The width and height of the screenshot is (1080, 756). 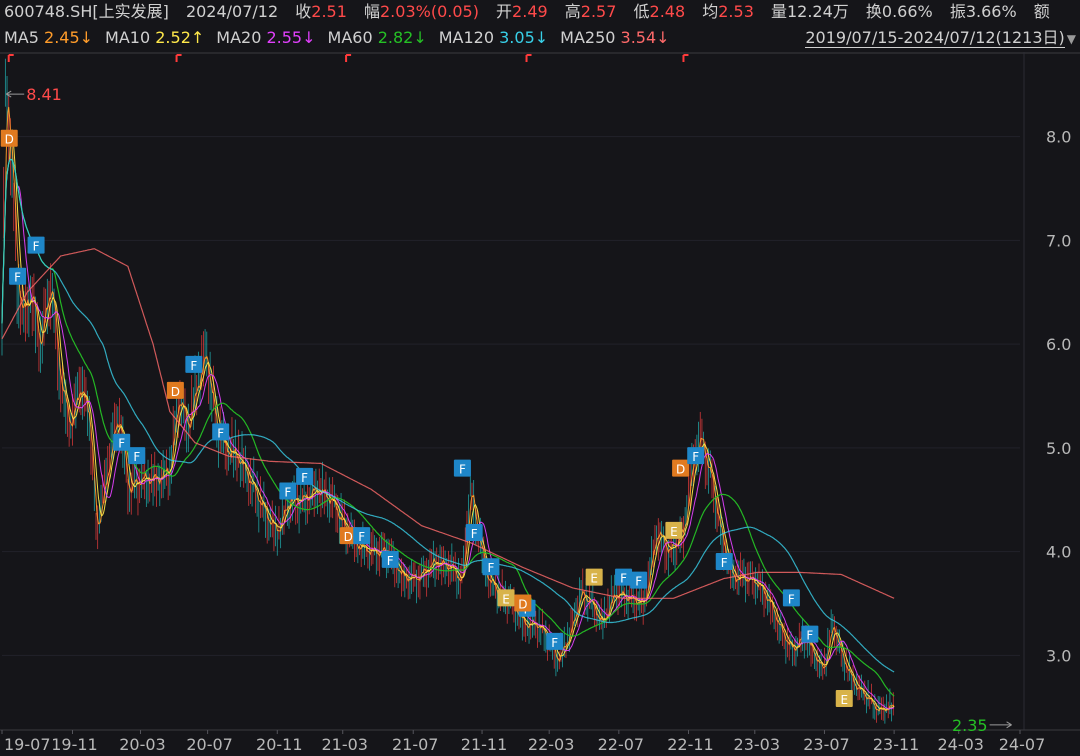 I want to click on y-tick-label: 8.0, so click(x=1058, y=137).